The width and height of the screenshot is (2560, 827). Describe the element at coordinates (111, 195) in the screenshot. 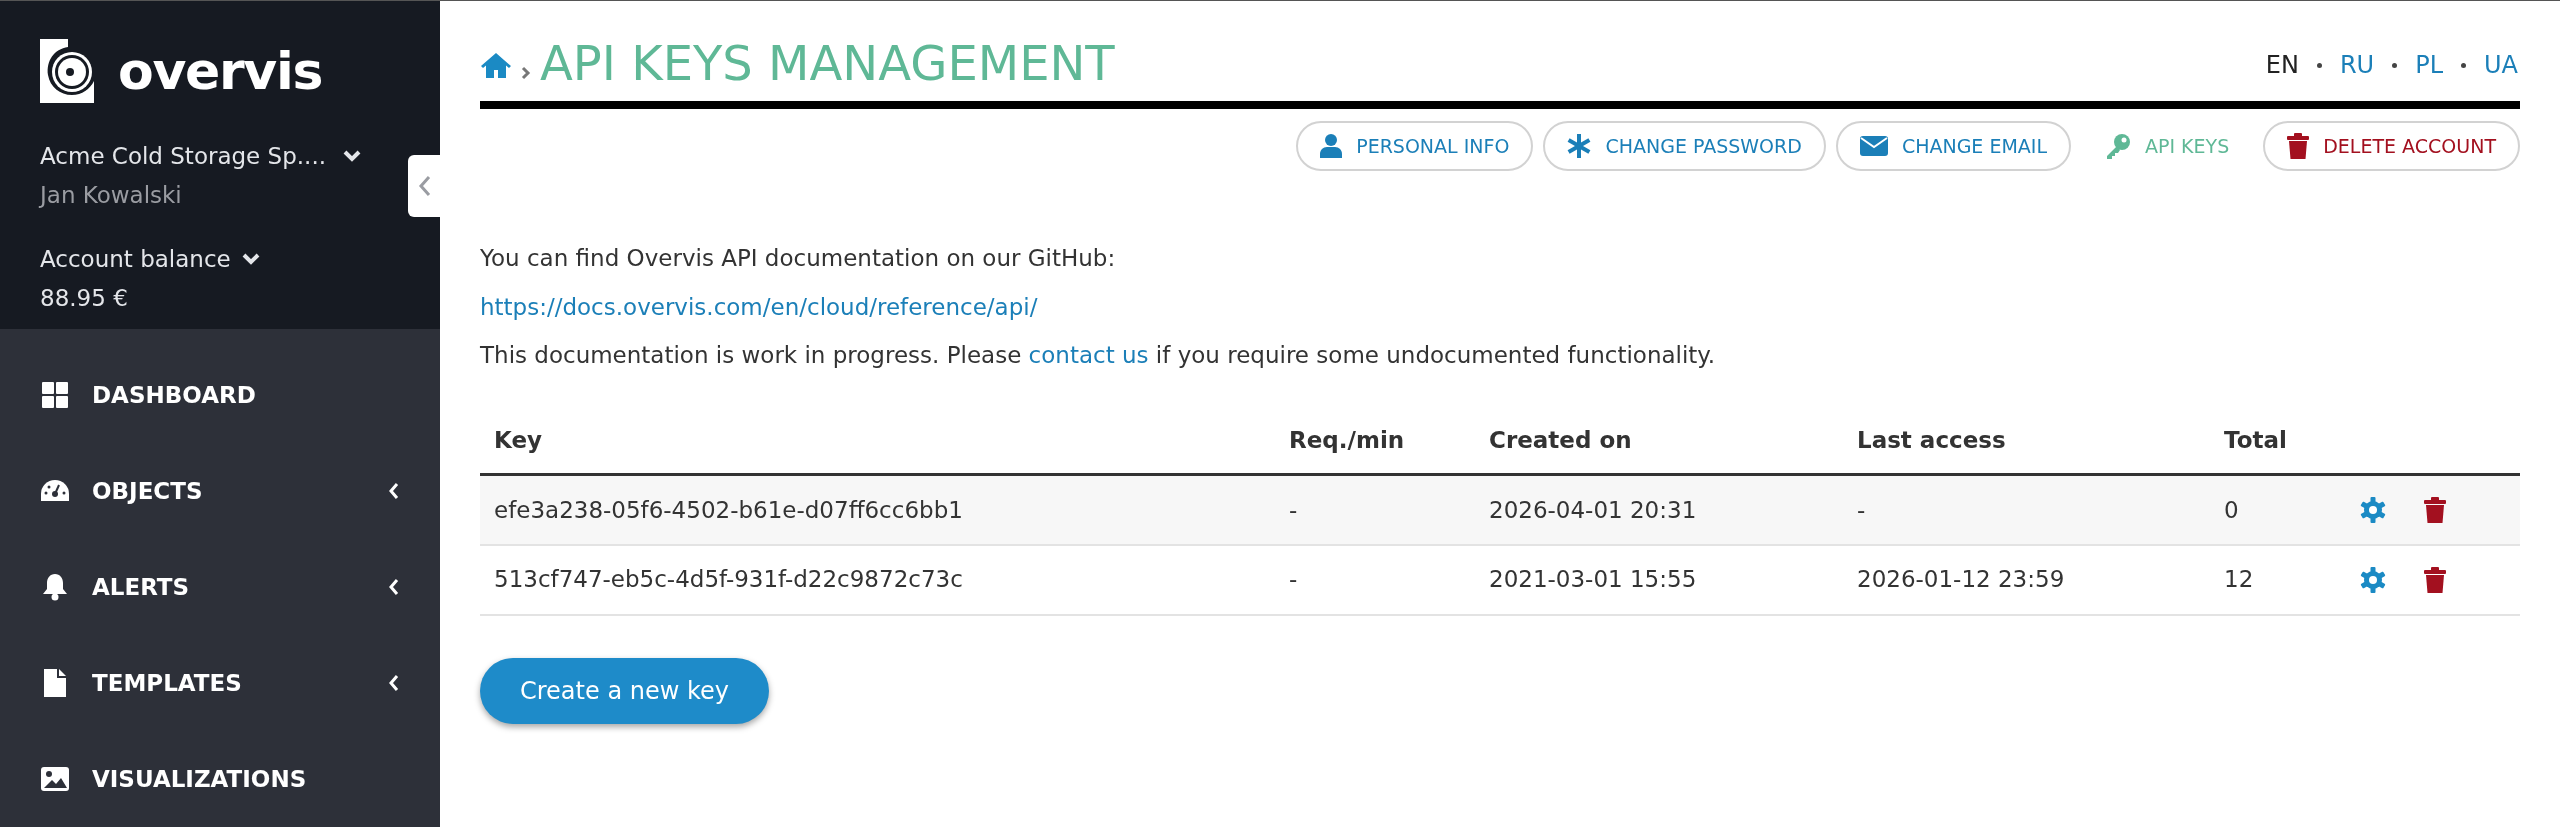

I see `user-name: Jan Kowalski` at that location.